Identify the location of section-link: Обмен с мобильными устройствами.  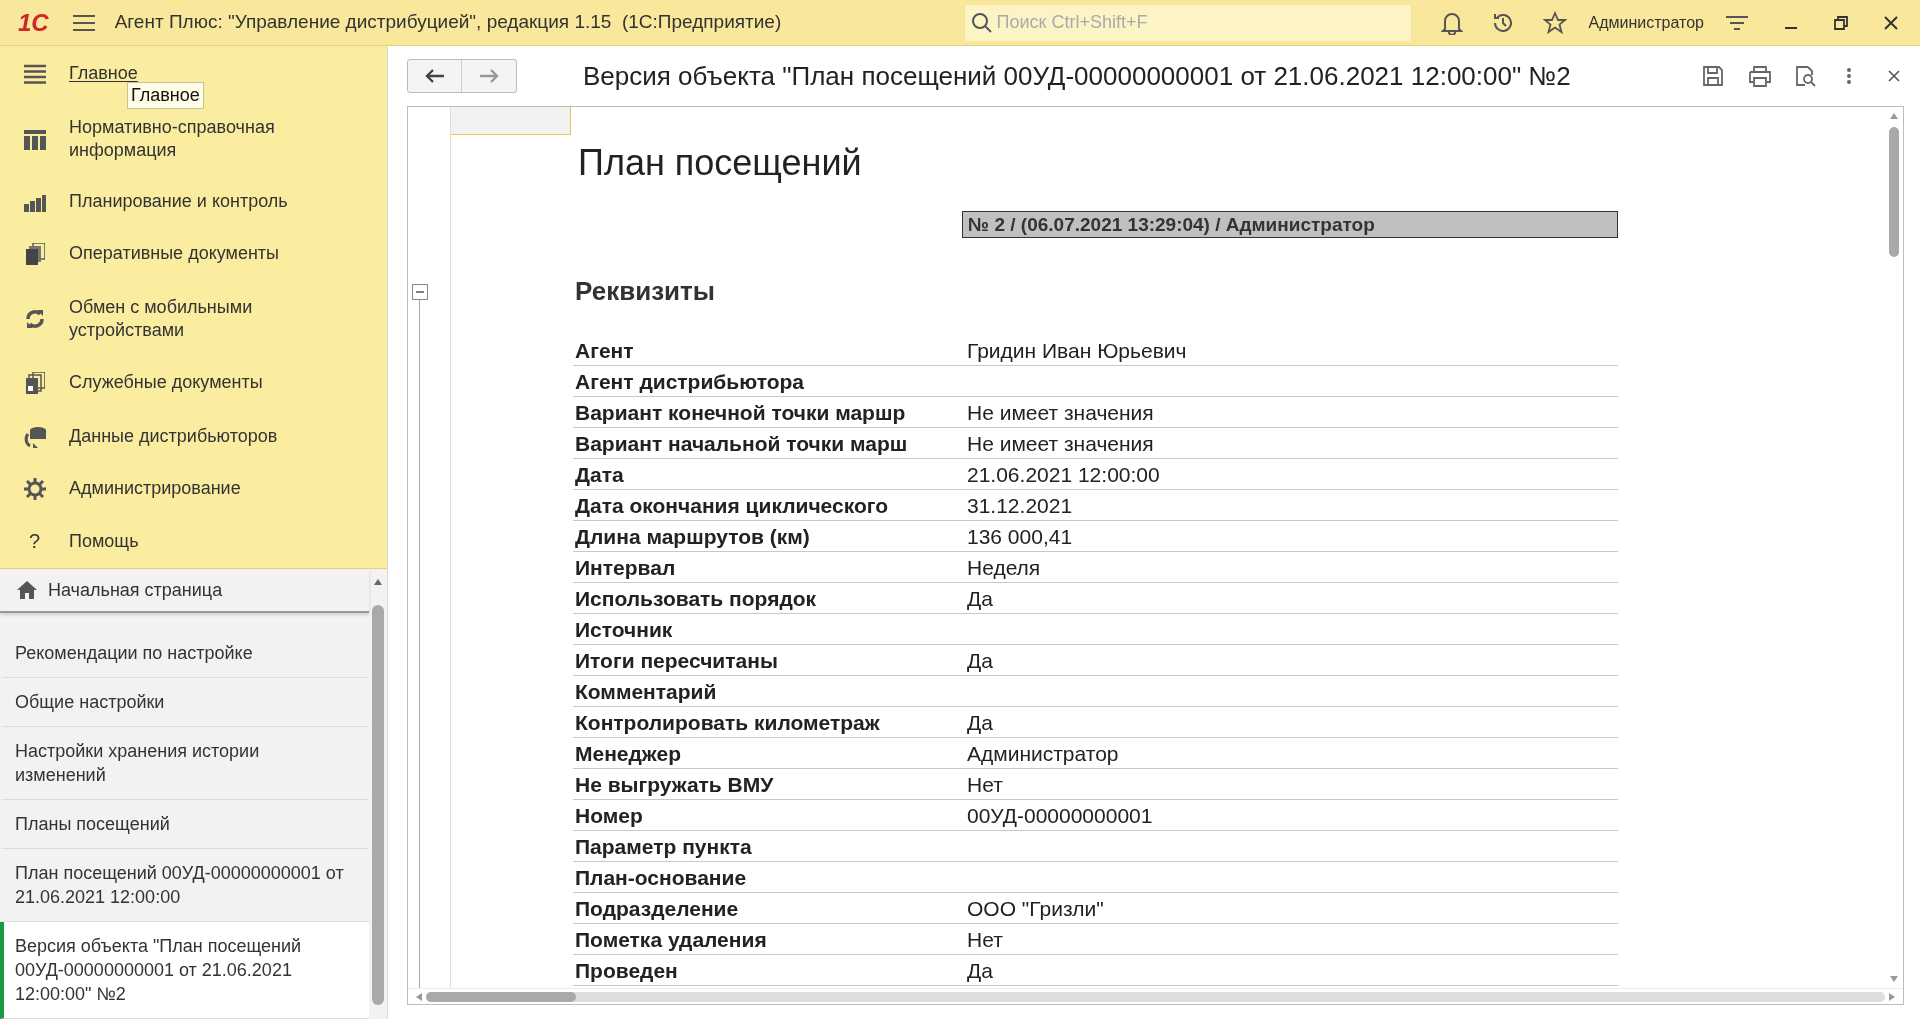
(209, 319).